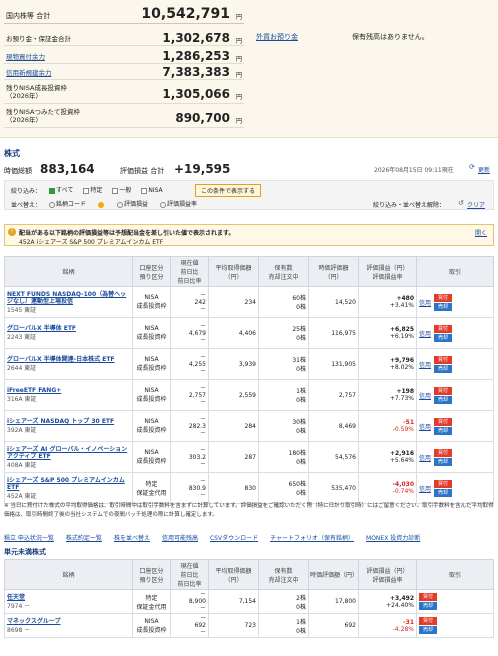 The image size is (498, 656). Describe the element at coordinates (390, 37) in the screenshot. I see `fx-note: 保有残高はありません。` at that location.